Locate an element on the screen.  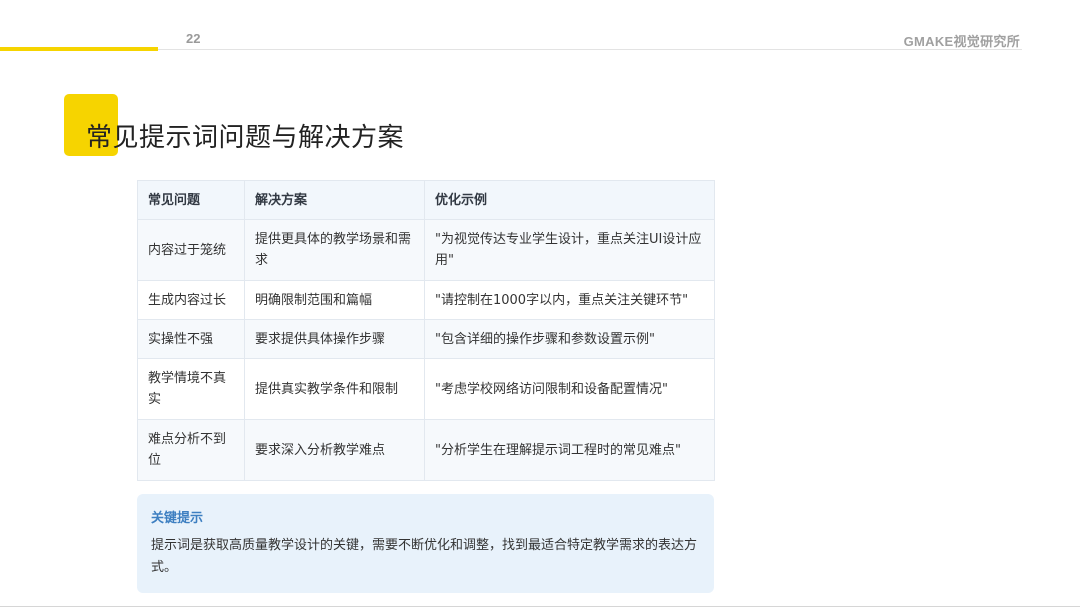
solution-cell: 要求深入分析教学难点 is located at coordinates (334, 450).